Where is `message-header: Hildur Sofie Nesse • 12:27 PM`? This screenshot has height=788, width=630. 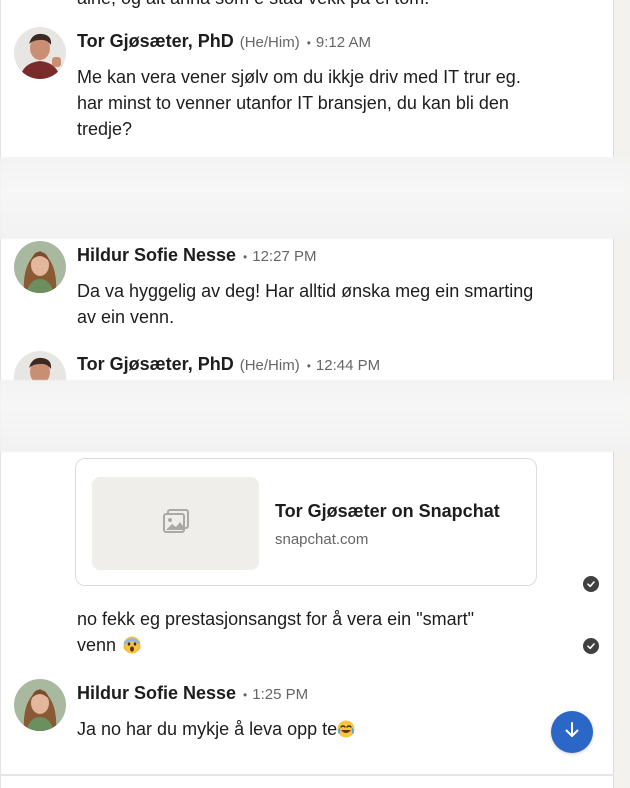 message-header: Hildur Sofie Nesse • 12:27 PM is located at coordinates (196, 255).